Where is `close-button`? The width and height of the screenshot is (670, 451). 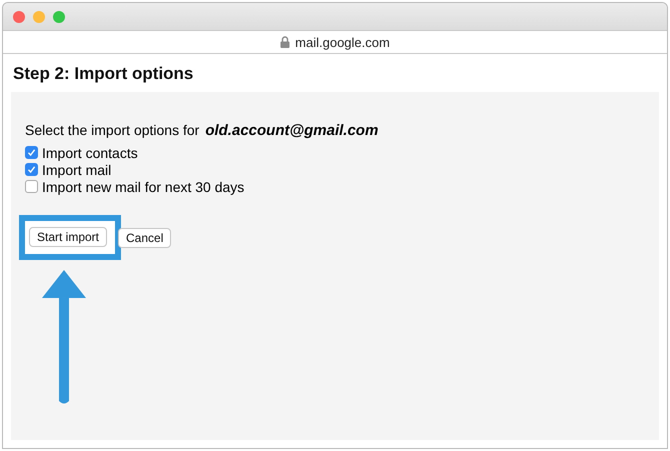 close-button is located at coordinates (19, 16).